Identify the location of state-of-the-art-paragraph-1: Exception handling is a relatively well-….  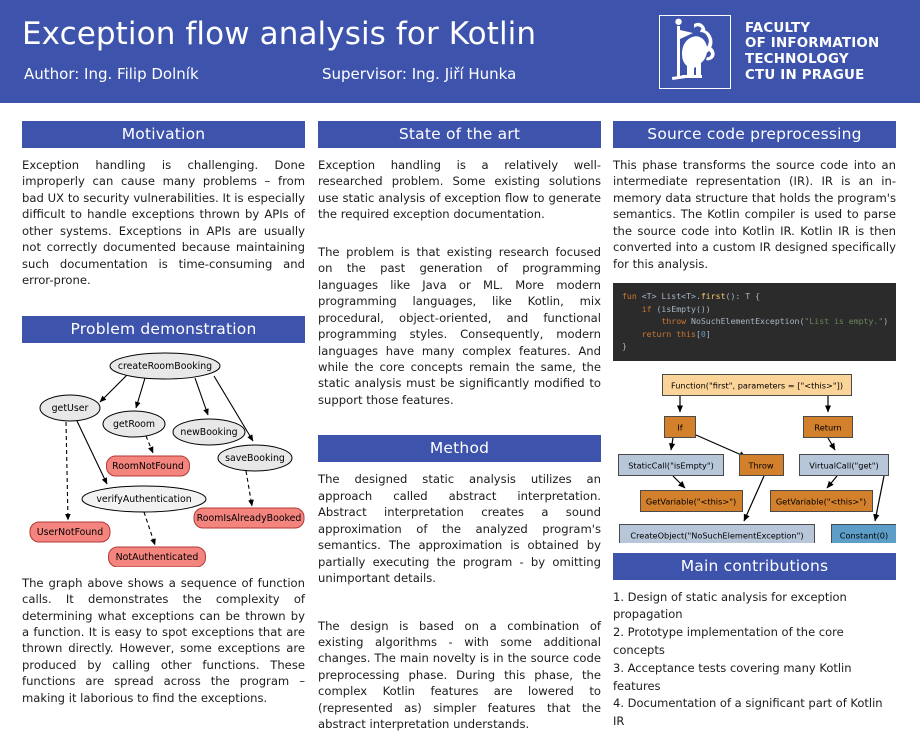
(459, 190).